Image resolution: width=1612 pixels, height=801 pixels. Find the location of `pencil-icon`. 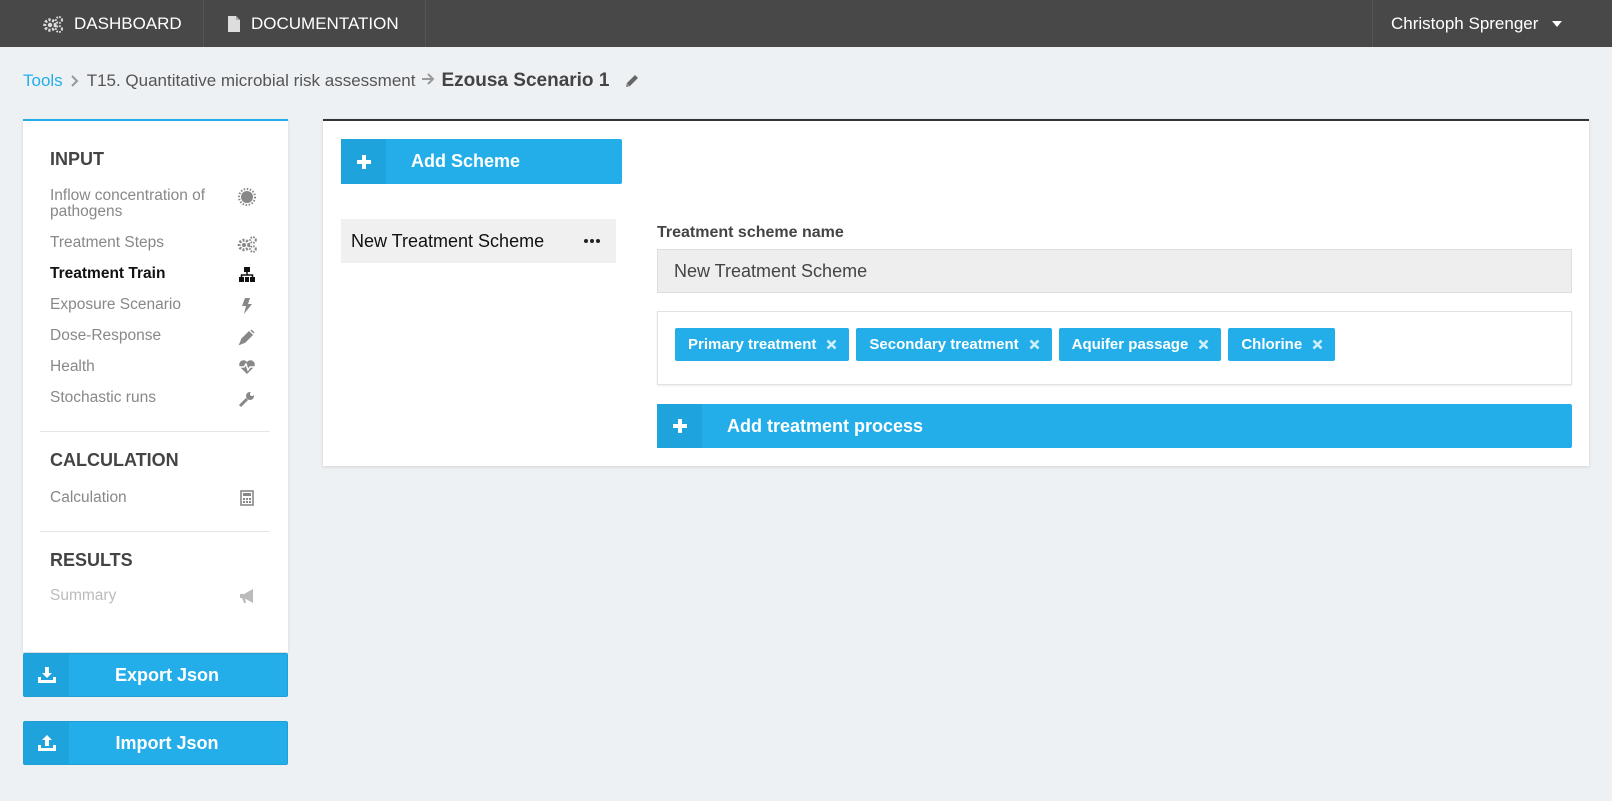

pencil-icon is located at coordinates (632, 81).